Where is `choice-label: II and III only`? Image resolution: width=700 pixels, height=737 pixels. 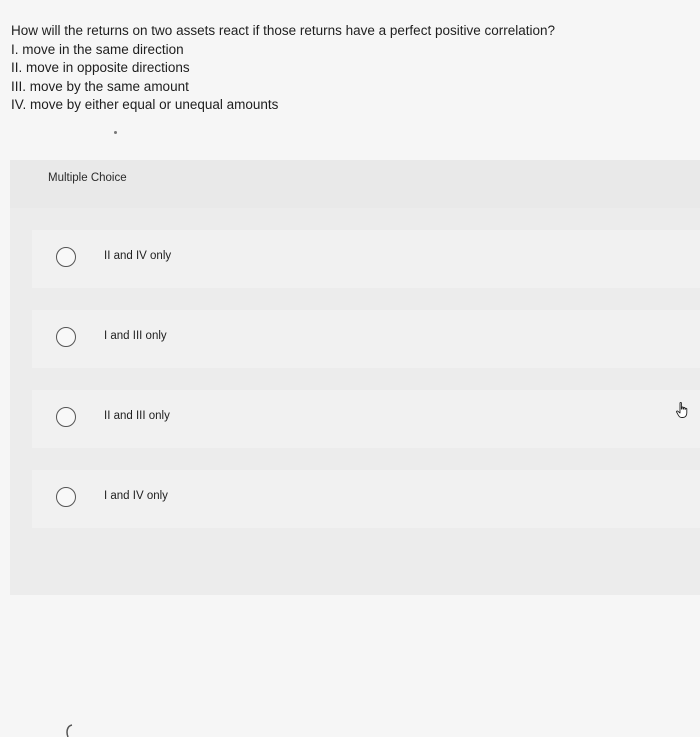
choice-label: II and III only is located at coordinates (137, 416).